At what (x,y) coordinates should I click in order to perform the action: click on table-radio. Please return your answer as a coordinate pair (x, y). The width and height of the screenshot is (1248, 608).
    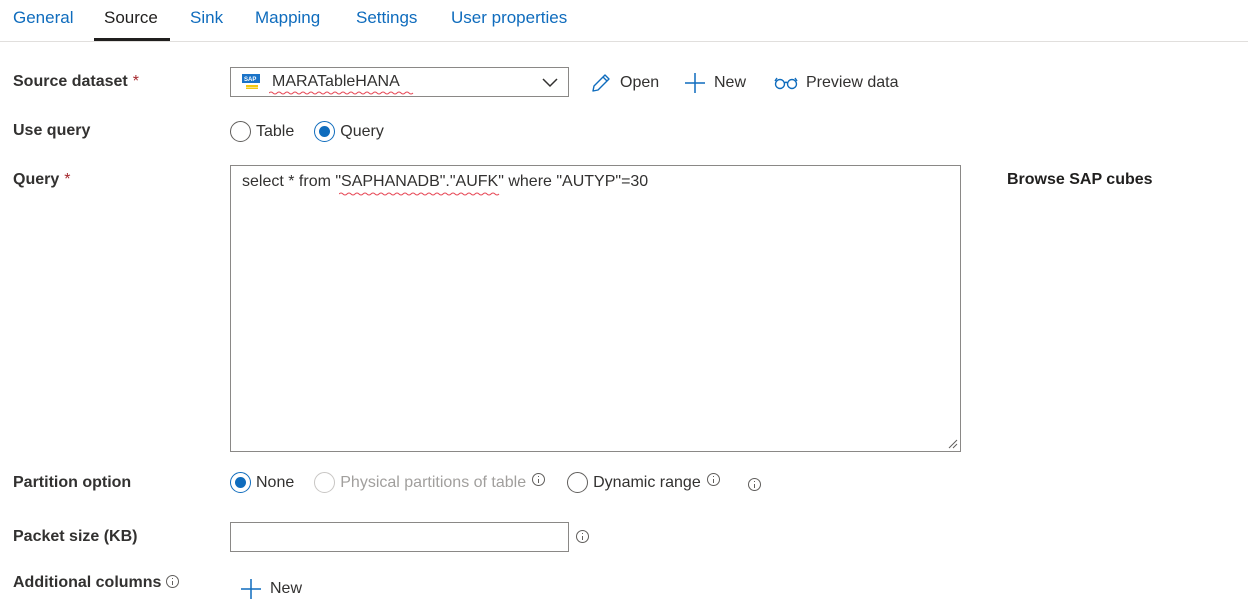
    Looking at the image, I should click on (240, 131).